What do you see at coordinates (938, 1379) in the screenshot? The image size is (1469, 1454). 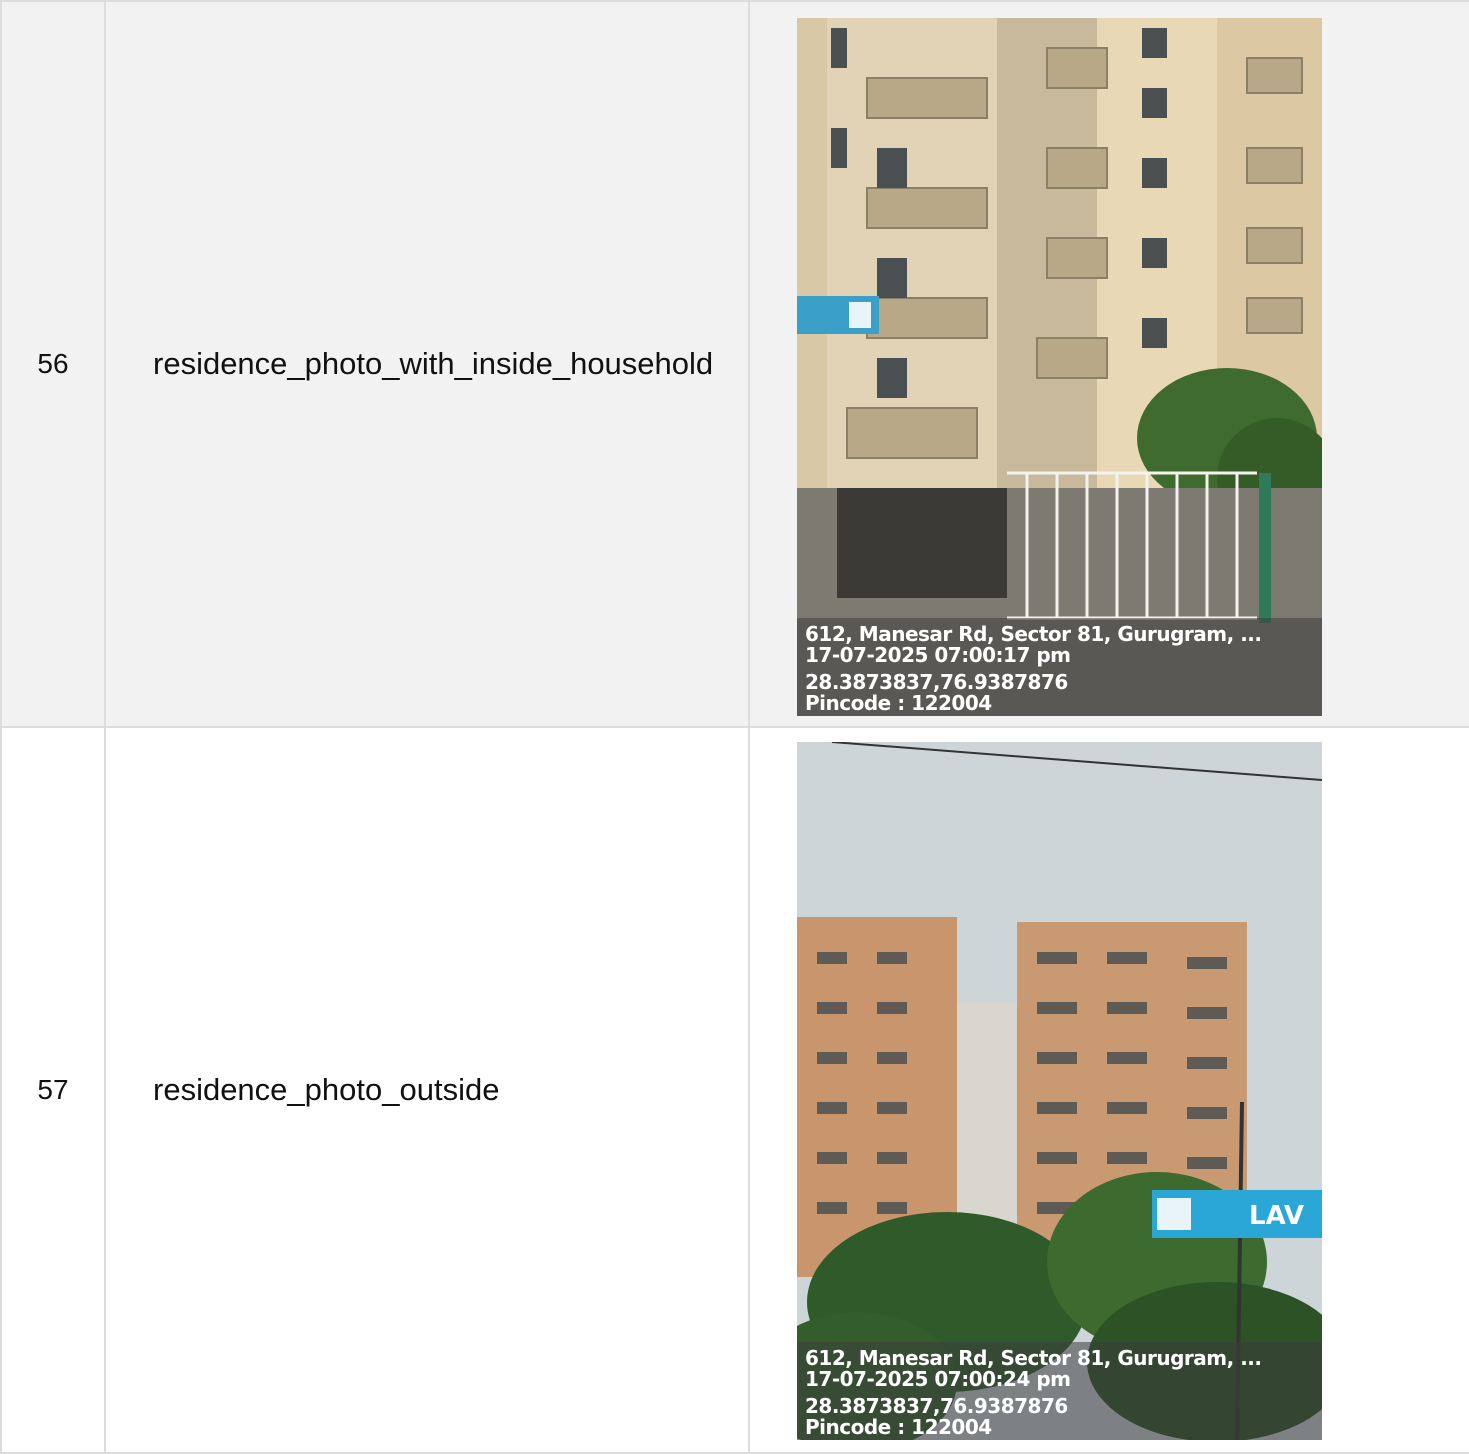 I see `geotag-datetime: 17-07-2025 07:00:24 pm` at bounding box center [938, 1379].